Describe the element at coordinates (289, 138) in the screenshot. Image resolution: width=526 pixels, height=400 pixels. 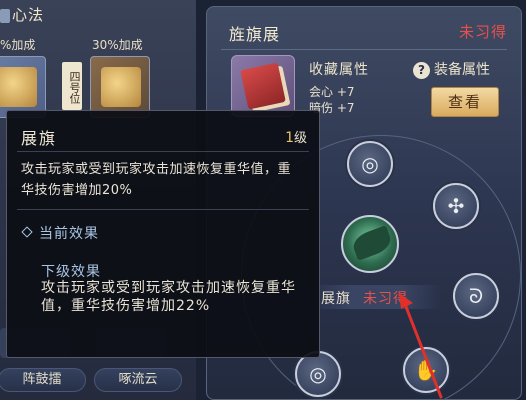
I see `tooltip-level-num: 1` at that location.